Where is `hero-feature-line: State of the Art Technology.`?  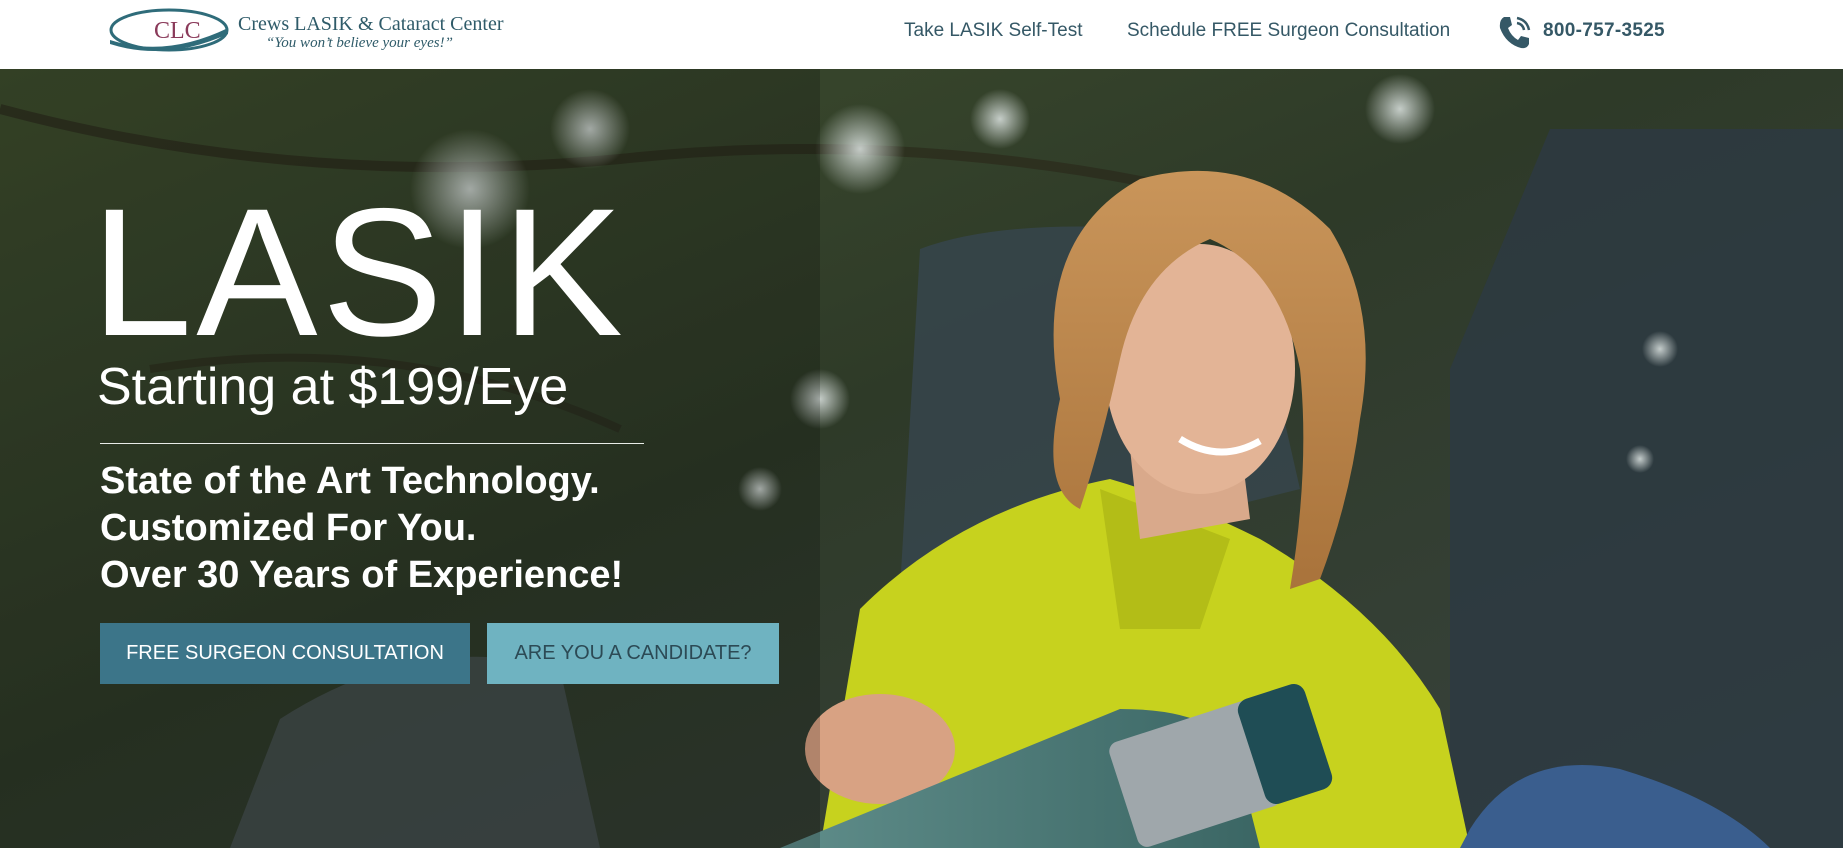
hero-feature-line: State of the Art Technology. is located at coordinates (350, 481).